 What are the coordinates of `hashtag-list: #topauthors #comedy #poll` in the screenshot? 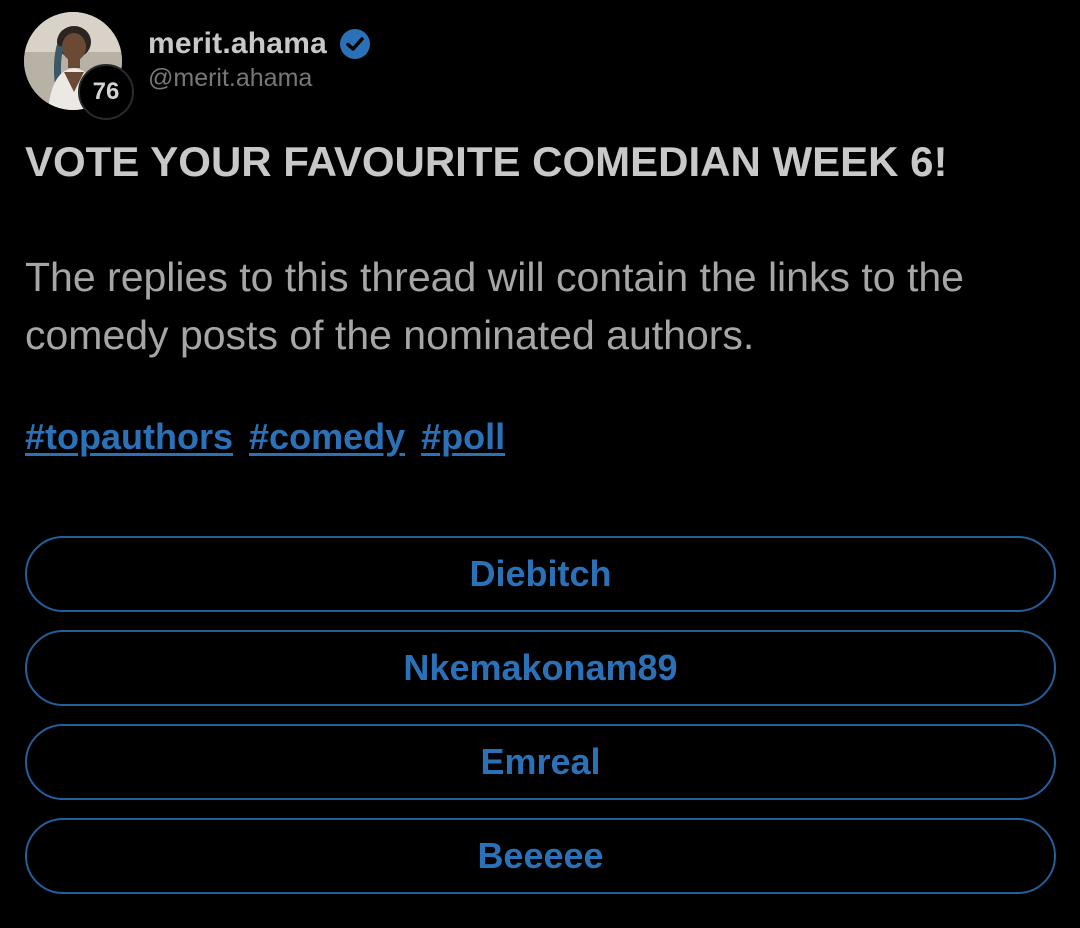 It's located at (268, 437).